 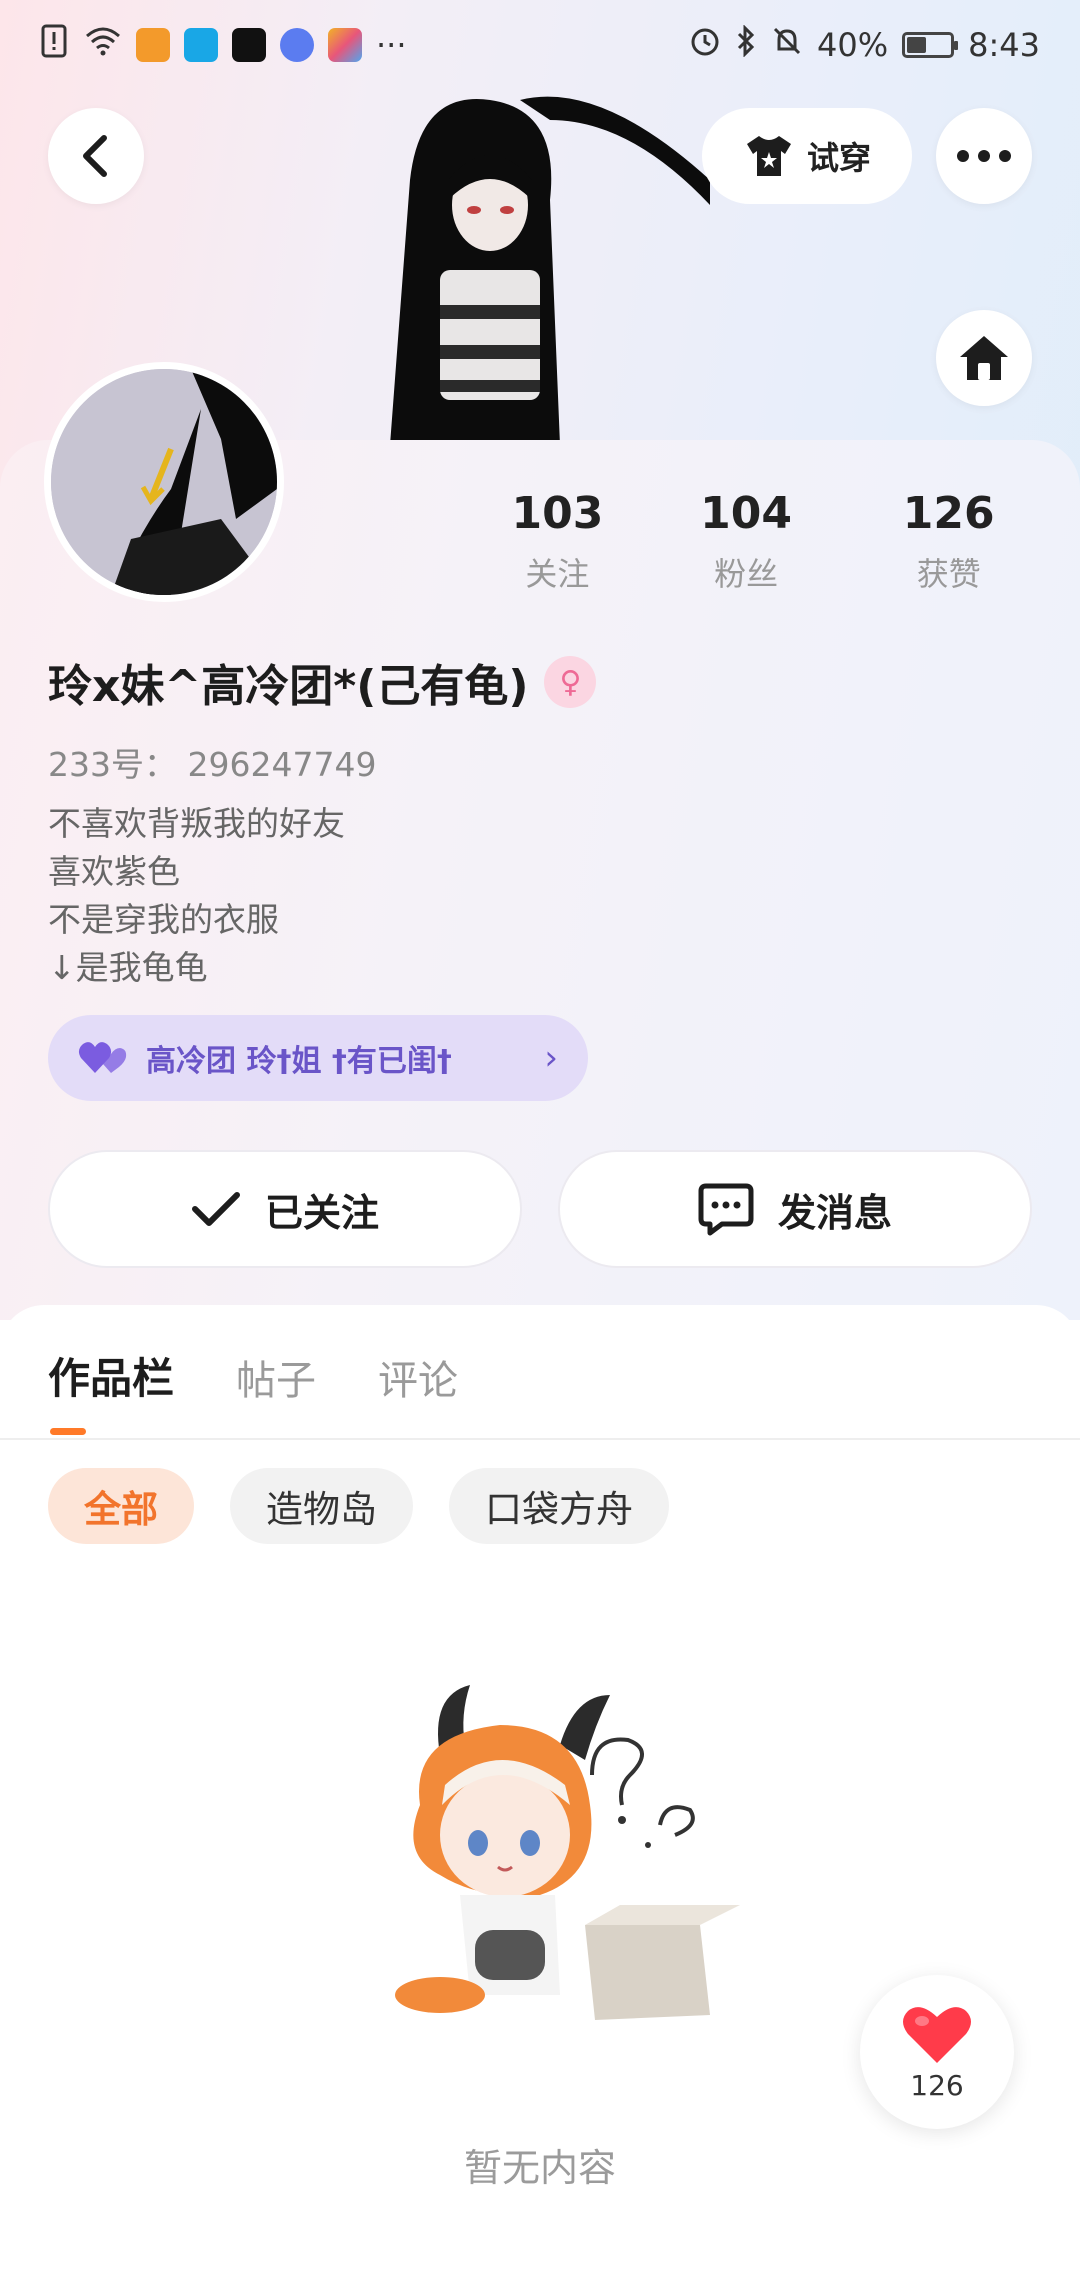 I want to click on followers-label: 粉丝, so click(x=746, y=574).